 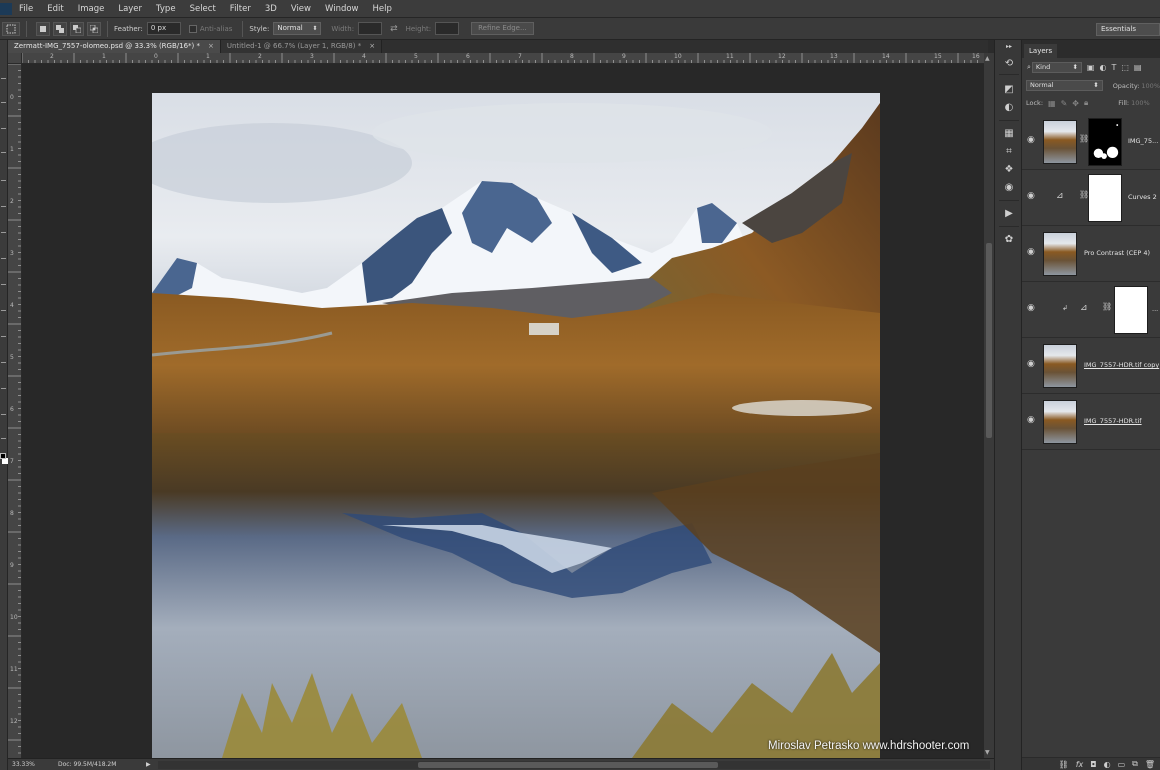 What do you see at coordinates (1091, 254) in the screenshot?
I see `layer-row: ◉ Pro Contrast (CEP 4)` at bounding box center [1091, 254].